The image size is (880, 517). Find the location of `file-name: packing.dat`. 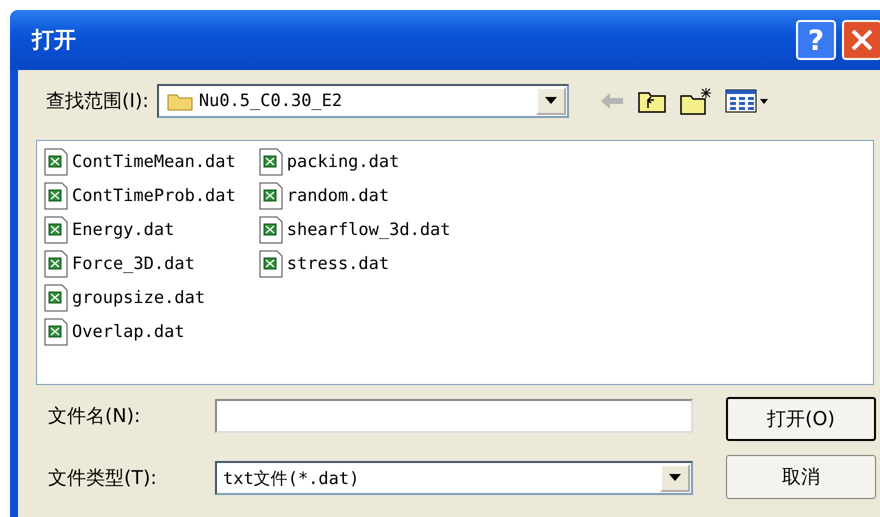

file-name: packing.dat is located at coordinates (343, 162).